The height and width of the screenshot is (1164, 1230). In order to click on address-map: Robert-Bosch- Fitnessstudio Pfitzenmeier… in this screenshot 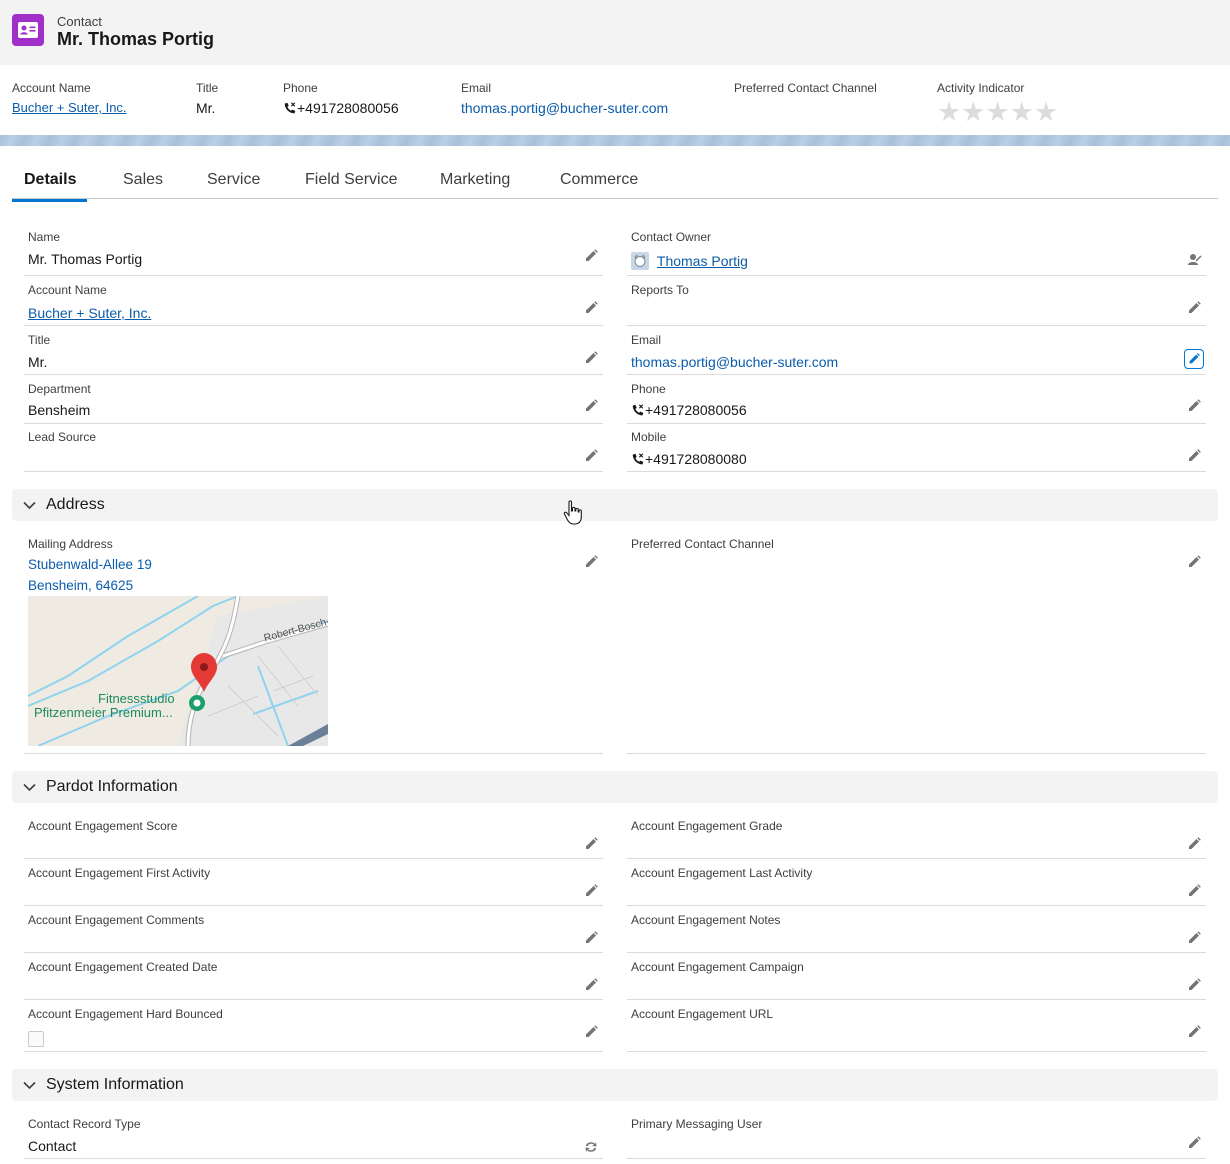, I will do `click(178, 671)`.